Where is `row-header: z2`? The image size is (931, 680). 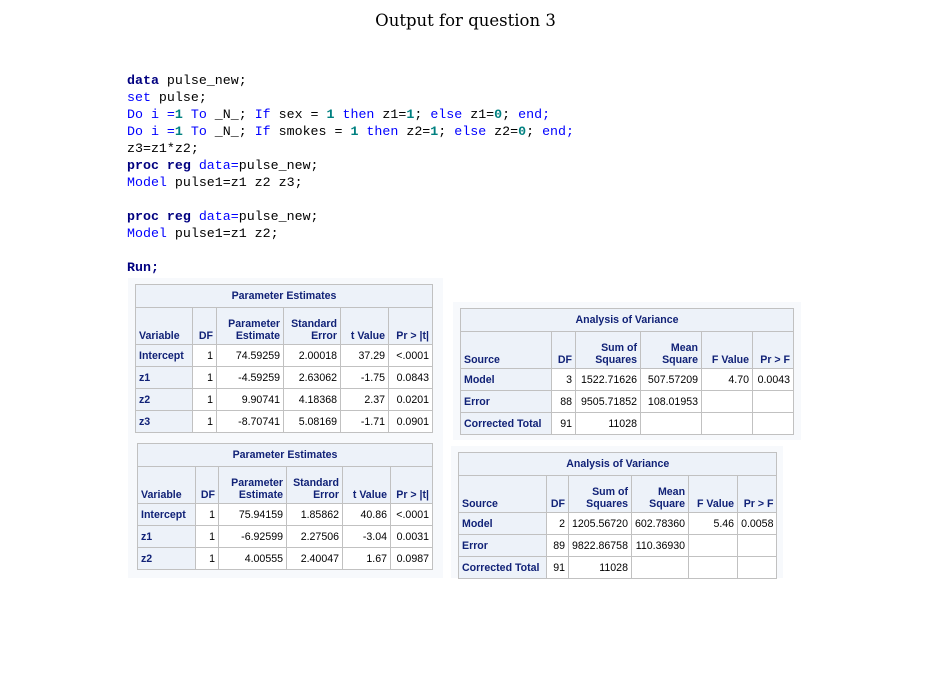 row-header: z2 is located at coordinates (164, 399).